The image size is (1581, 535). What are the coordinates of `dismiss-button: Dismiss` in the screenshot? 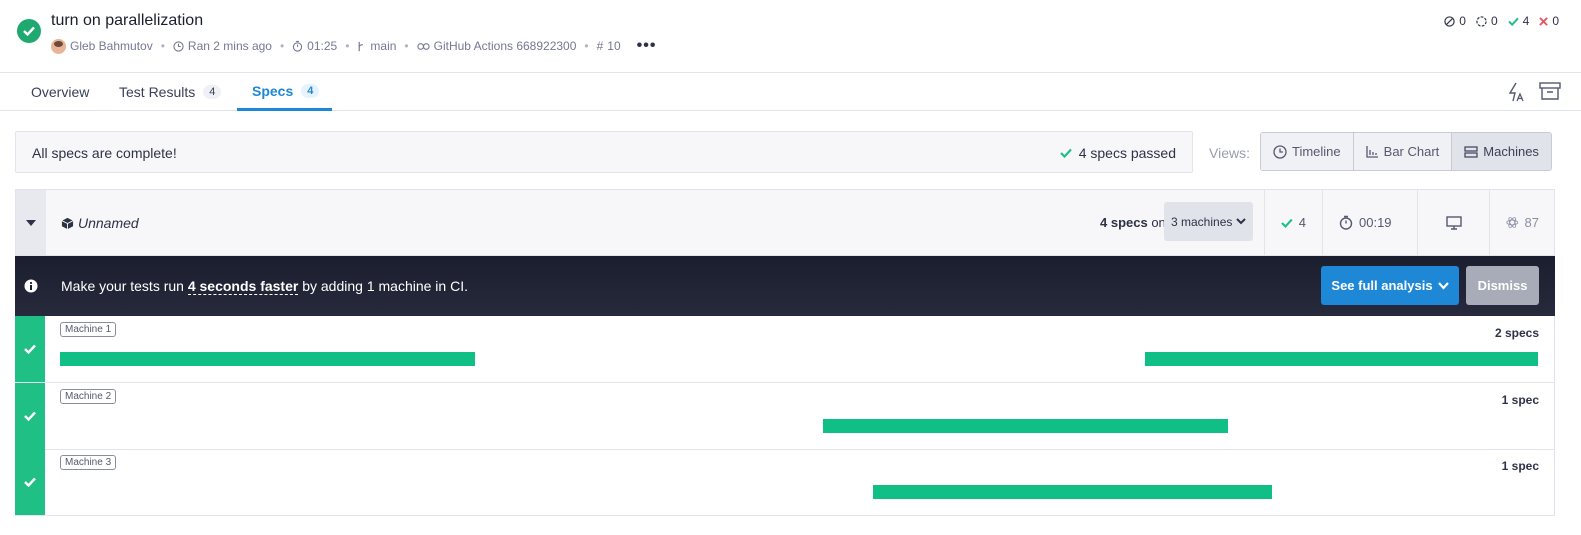 It's located at (1502, 285).